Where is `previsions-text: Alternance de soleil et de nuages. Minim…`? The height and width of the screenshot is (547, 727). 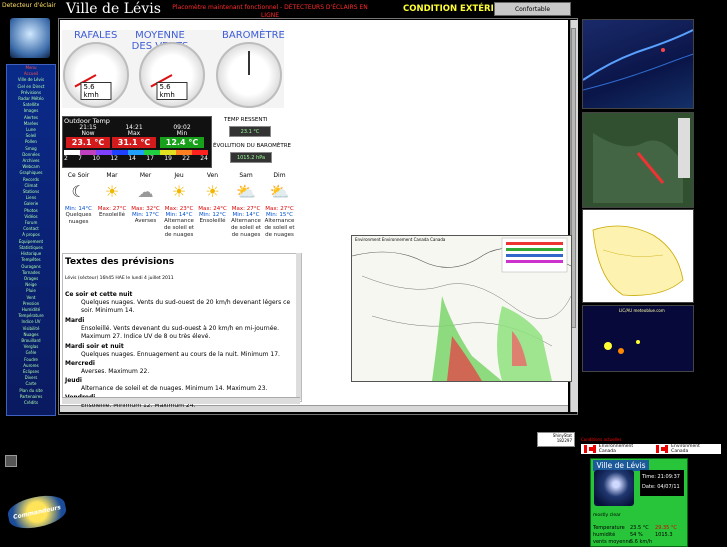 previsions-text: Alternance de soleil et de nuages. Minim… is located at coordinates (174, 388).